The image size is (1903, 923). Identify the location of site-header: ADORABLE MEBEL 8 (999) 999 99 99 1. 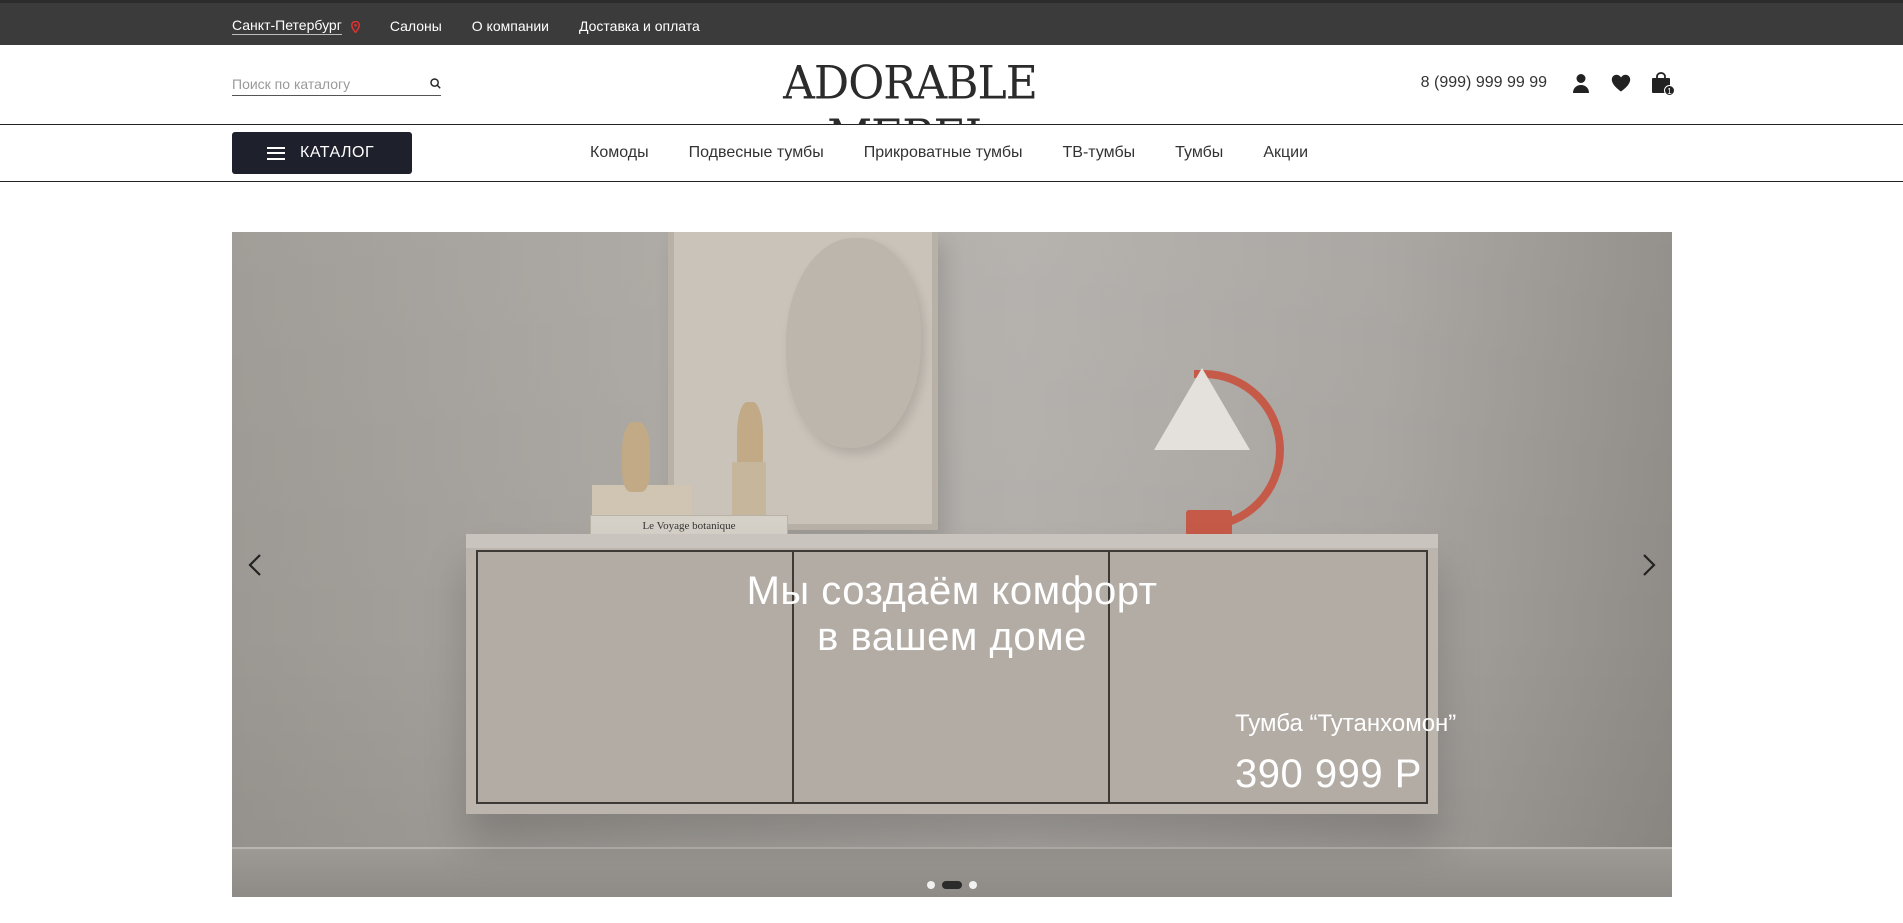
(951, 104).